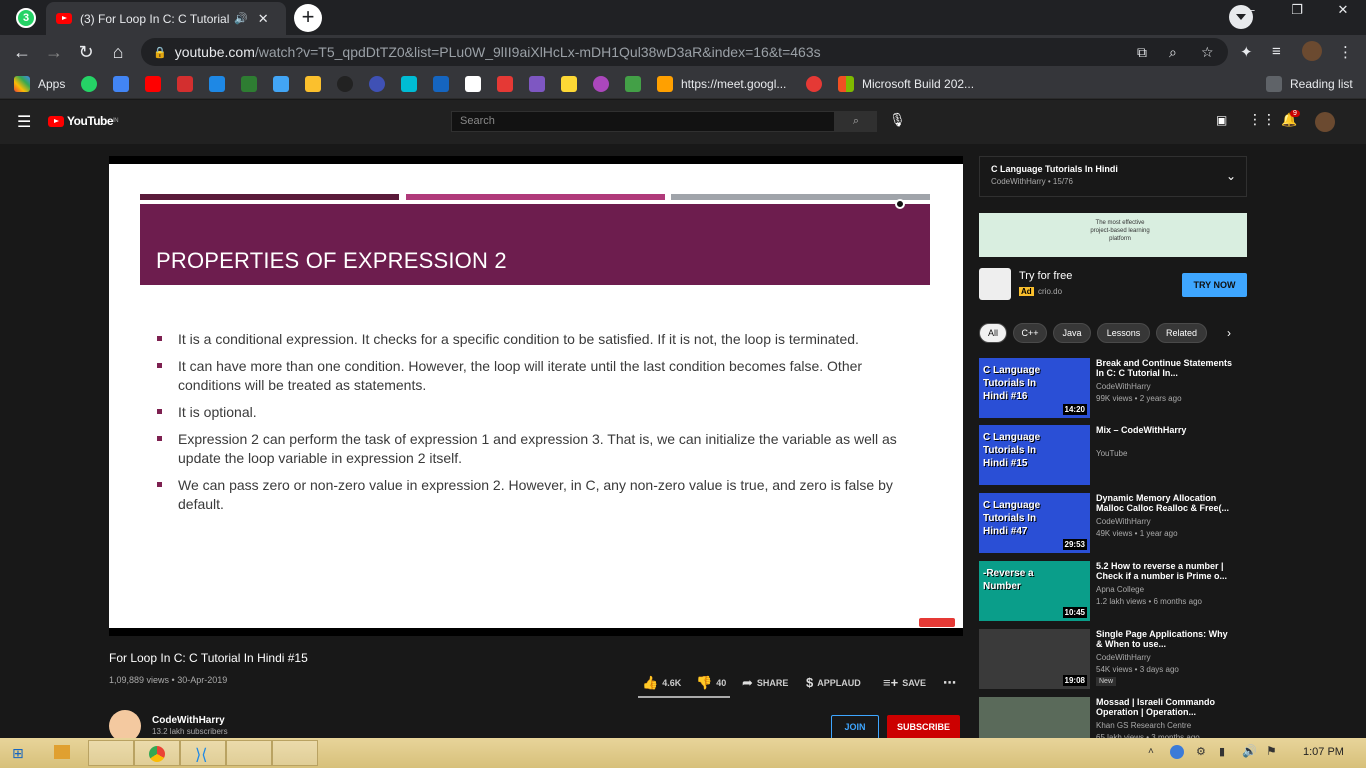 This screenshot has height=768, width=1366. I want to click on hamburger-menu-icon: ☰, so click(24, 122).